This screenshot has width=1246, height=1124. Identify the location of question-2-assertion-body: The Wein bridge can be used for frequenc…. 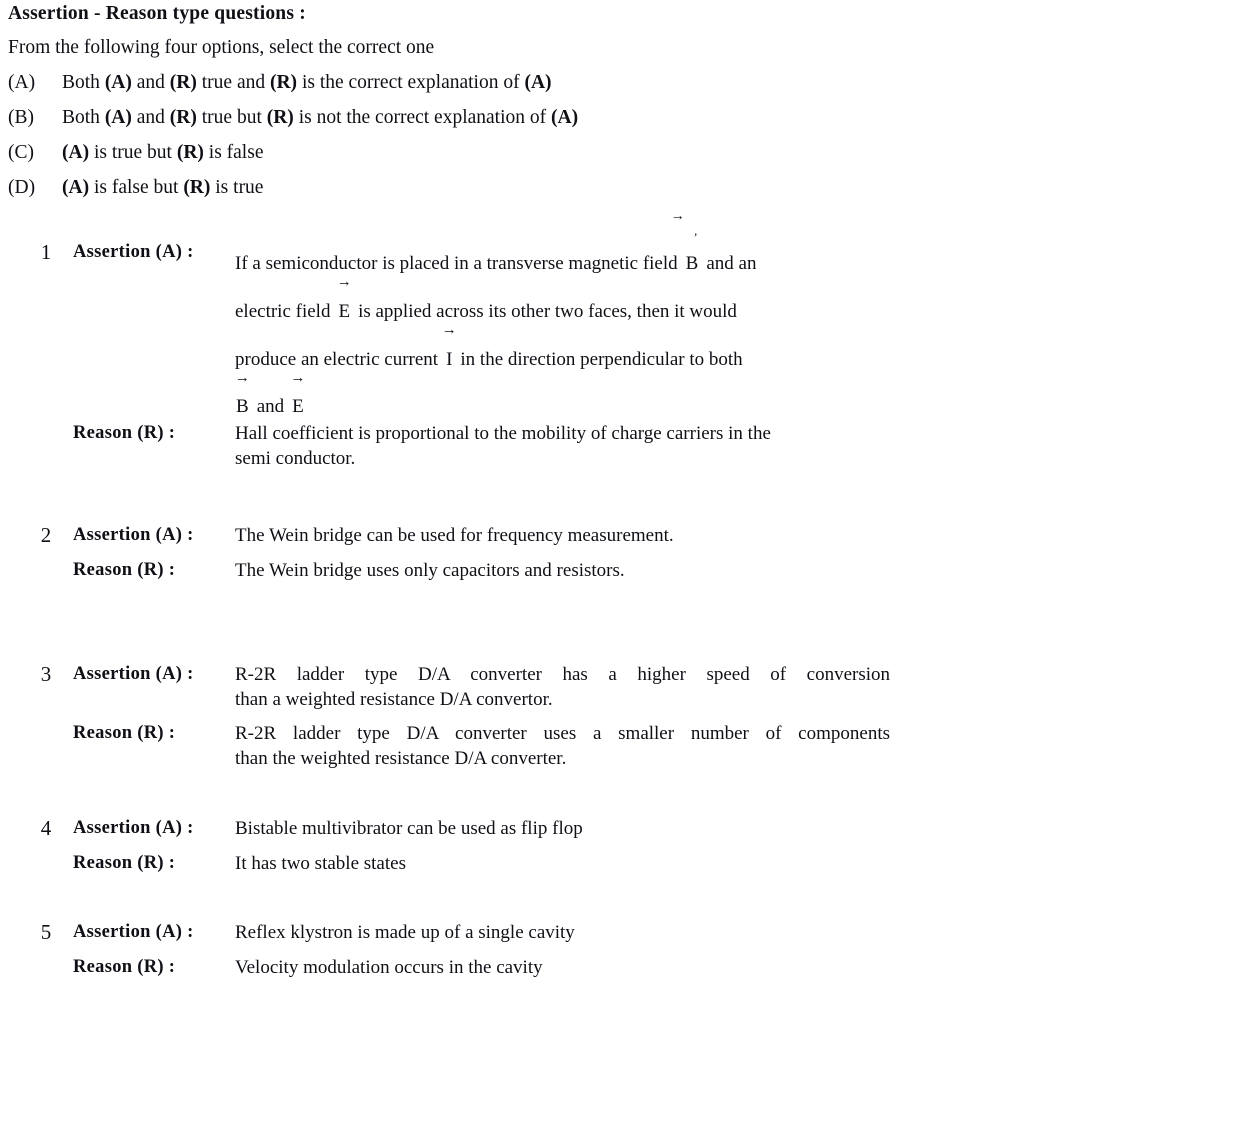
(565, 535).